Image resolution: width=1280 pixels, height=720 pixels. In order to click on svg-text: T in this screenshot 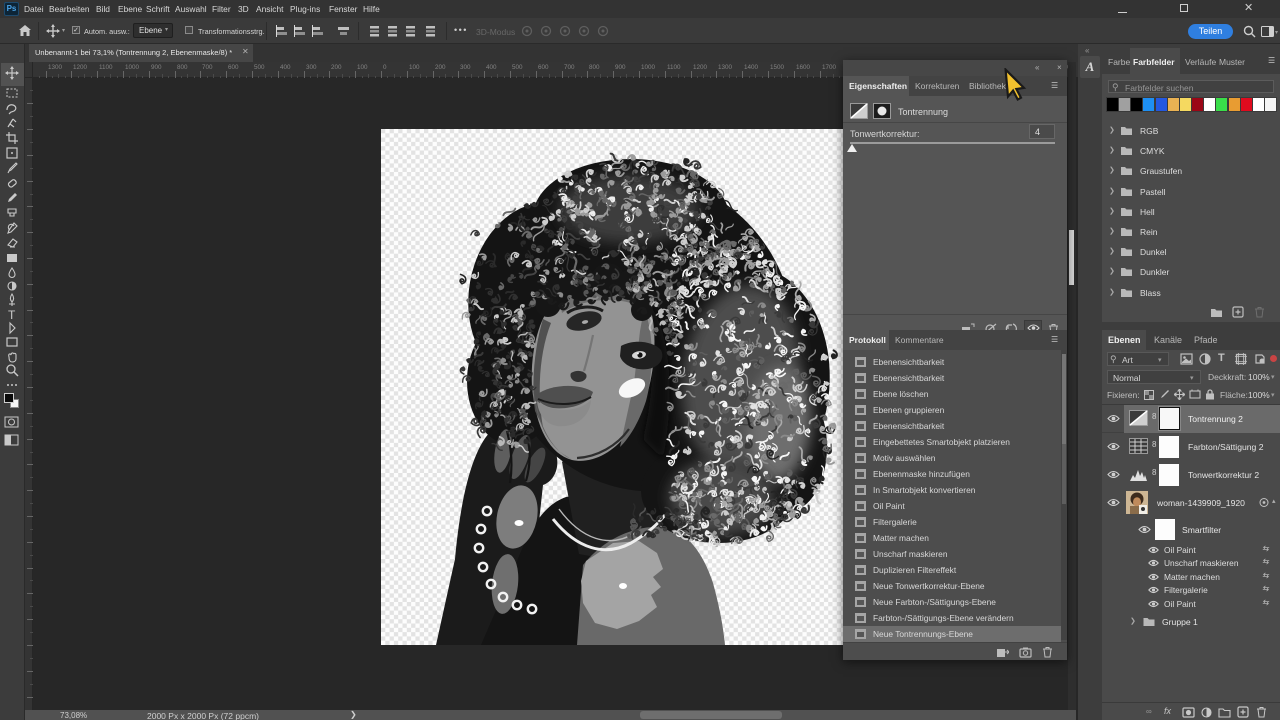, I will do `click(12, 314)`.